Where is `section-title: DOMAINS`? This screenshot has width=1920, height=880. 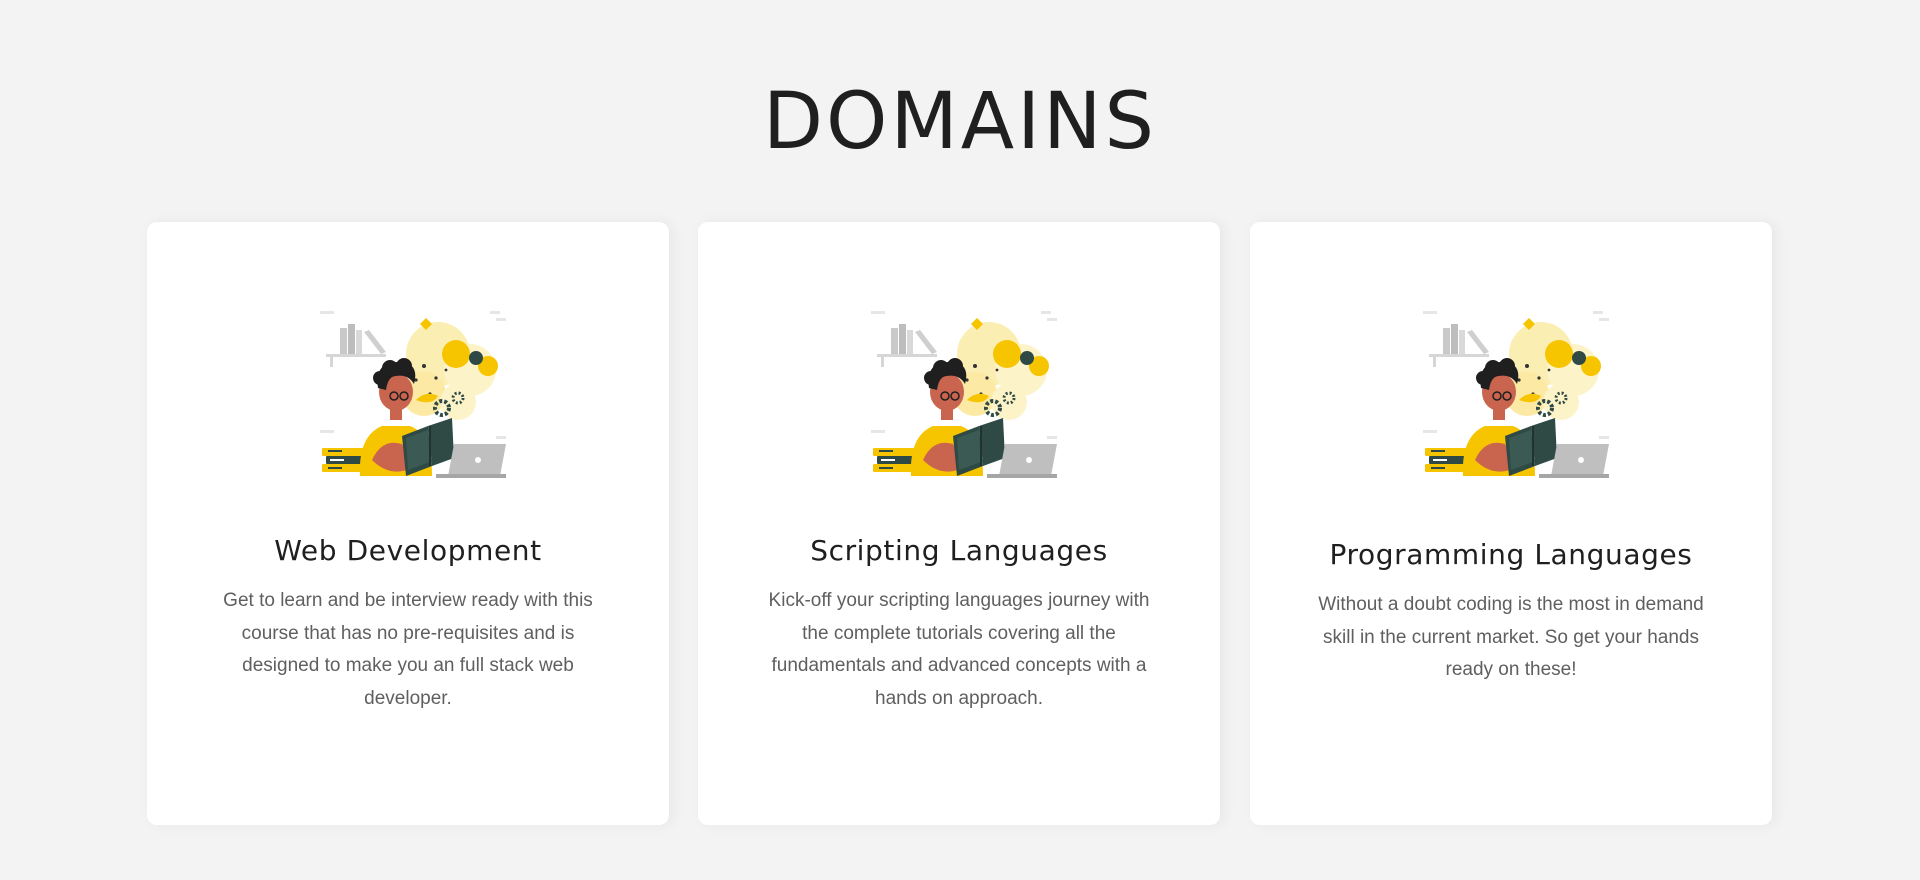
section-title: DOMAINS is located at coordinates (960, 122).